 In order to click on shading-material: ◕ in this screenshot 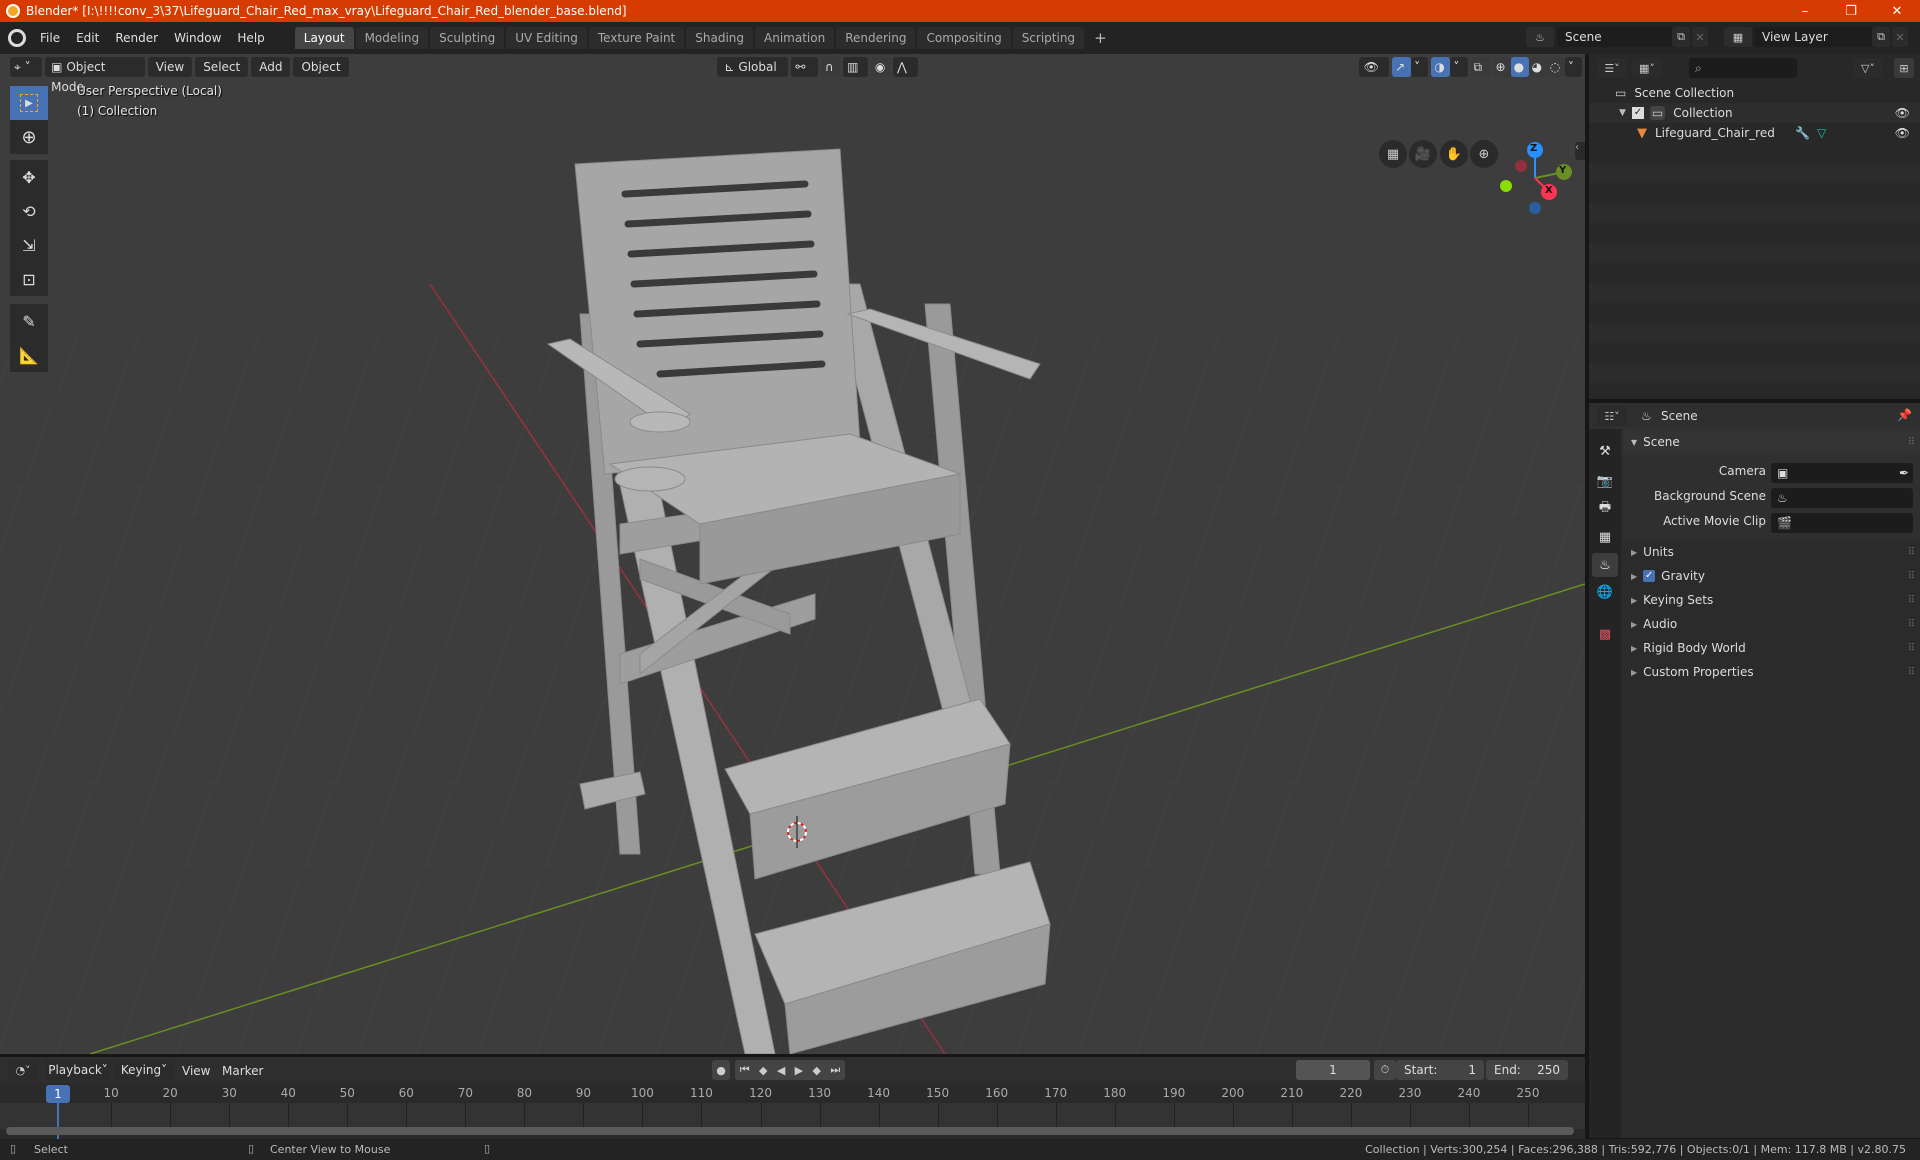, I will do `click(1537, 67)`.